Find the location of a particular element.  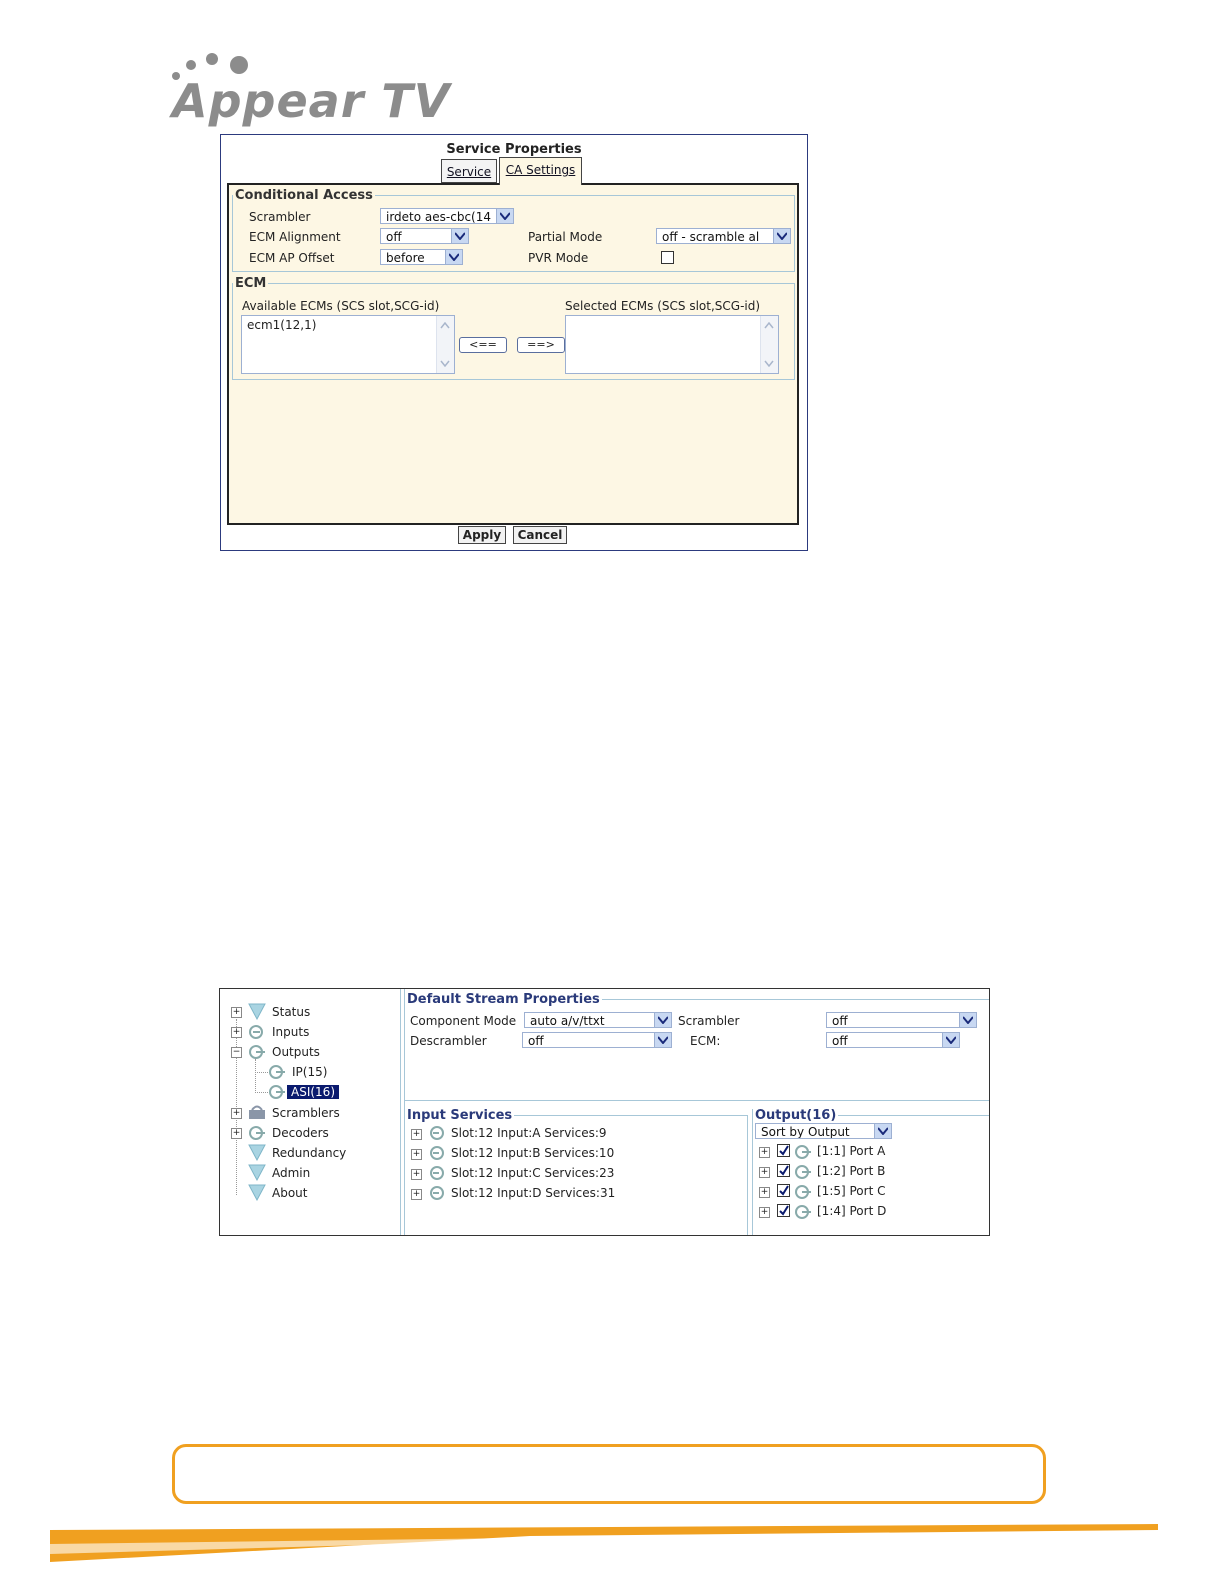

partial-mode-value: off - scramble al is located at coordinates (711, 237).